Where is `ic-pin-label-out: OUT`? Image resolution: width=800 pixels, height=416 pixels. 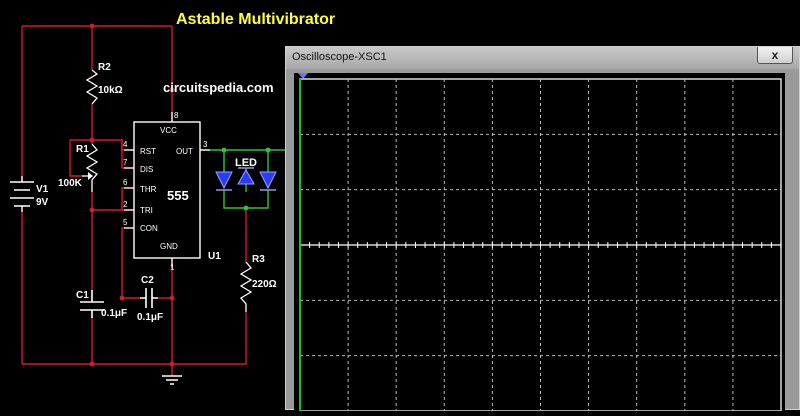
ic-pin-label-out: OUT is located at coordinates (184, 151).